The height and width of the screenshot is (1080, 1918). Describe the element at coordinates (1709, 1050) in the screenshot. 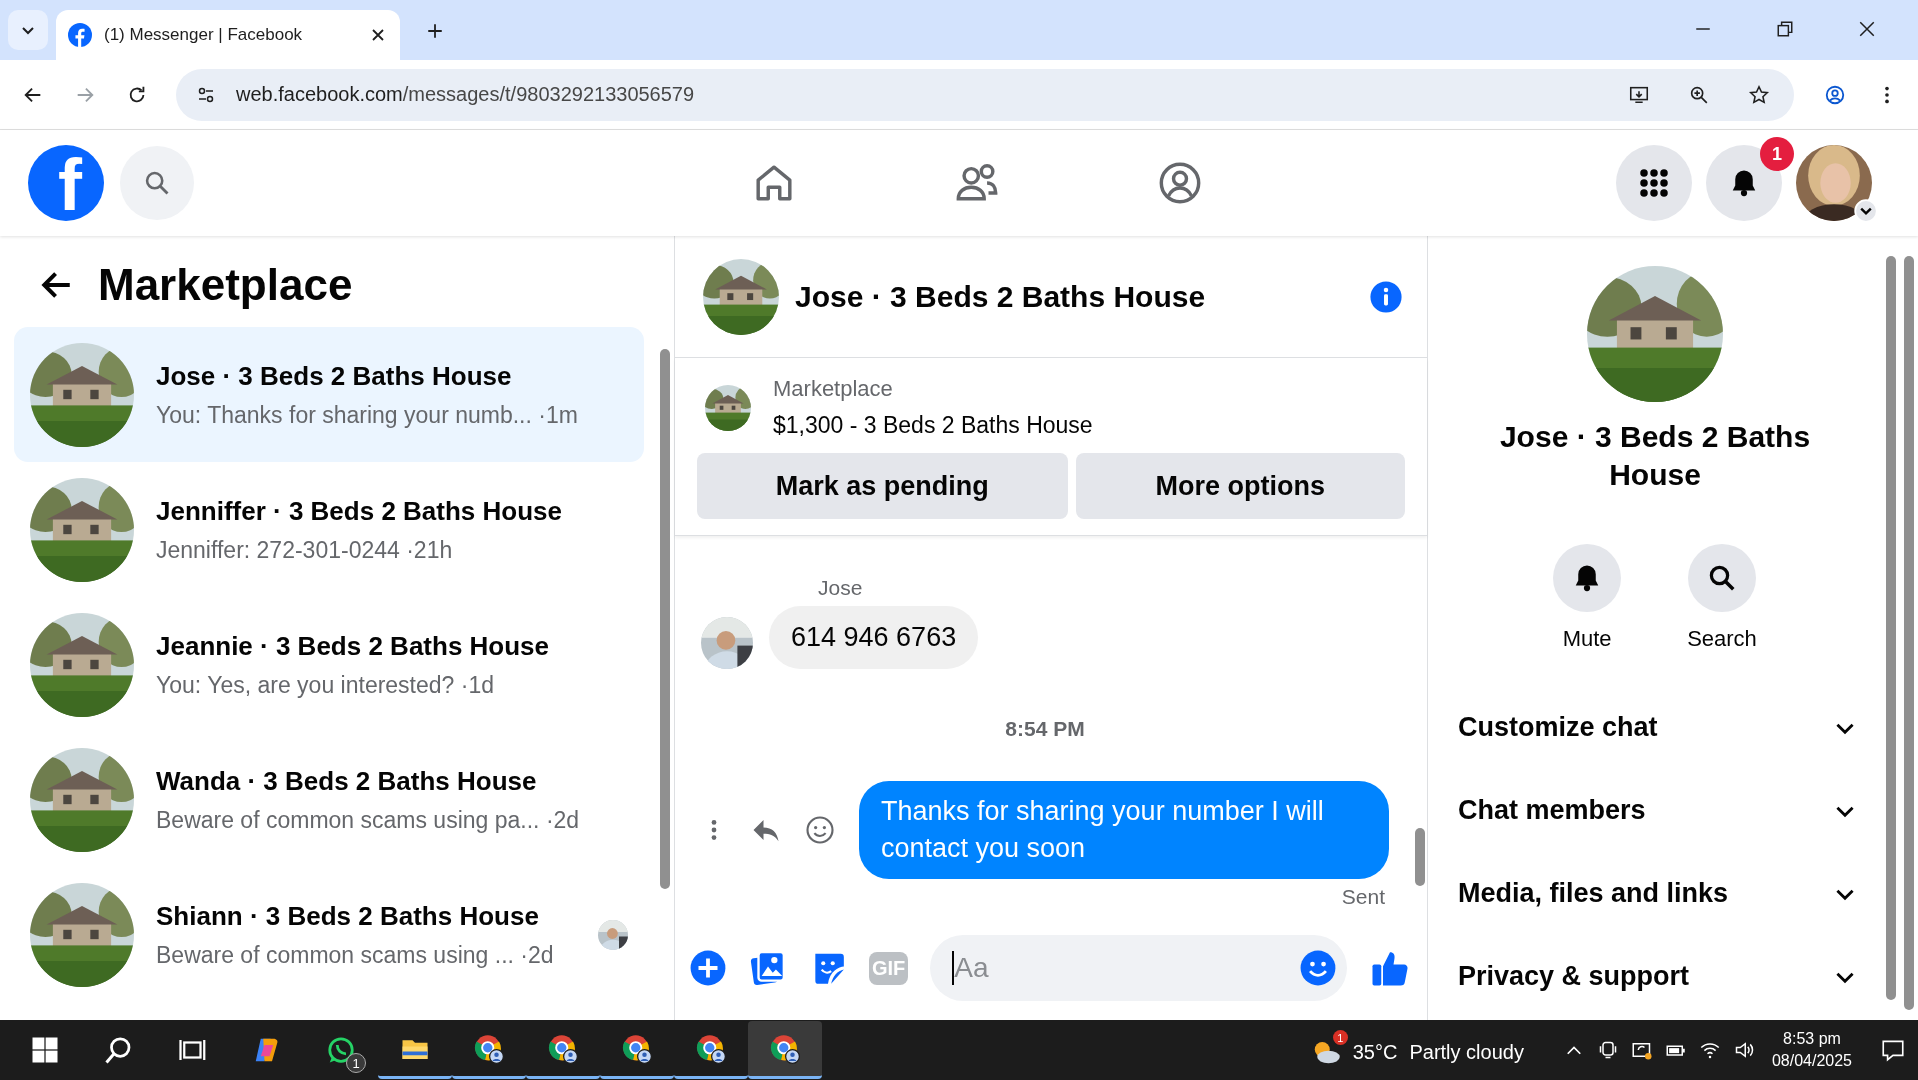

I see `wifi-icon` at that location.